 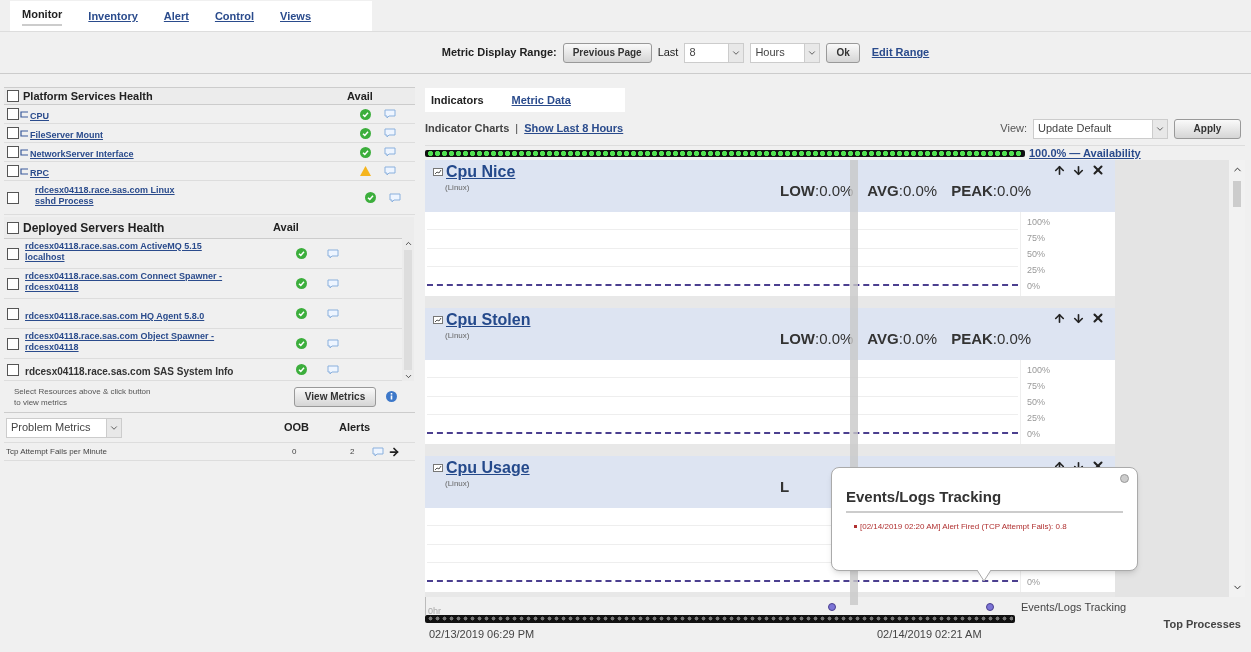 I want to click on time-axis-label: 0hr, so click(x=434, y=611).